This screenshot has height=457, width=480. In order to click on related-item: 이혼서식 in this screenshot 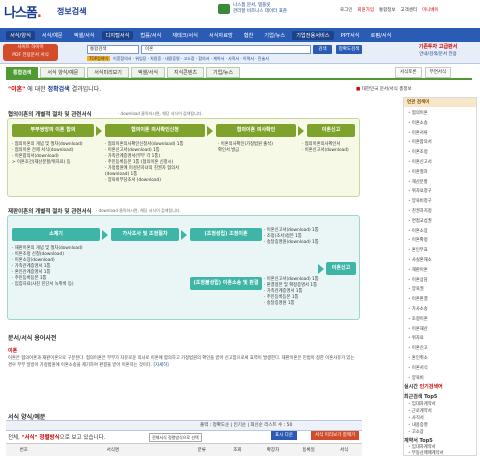, I will do `click(418, 368)`.